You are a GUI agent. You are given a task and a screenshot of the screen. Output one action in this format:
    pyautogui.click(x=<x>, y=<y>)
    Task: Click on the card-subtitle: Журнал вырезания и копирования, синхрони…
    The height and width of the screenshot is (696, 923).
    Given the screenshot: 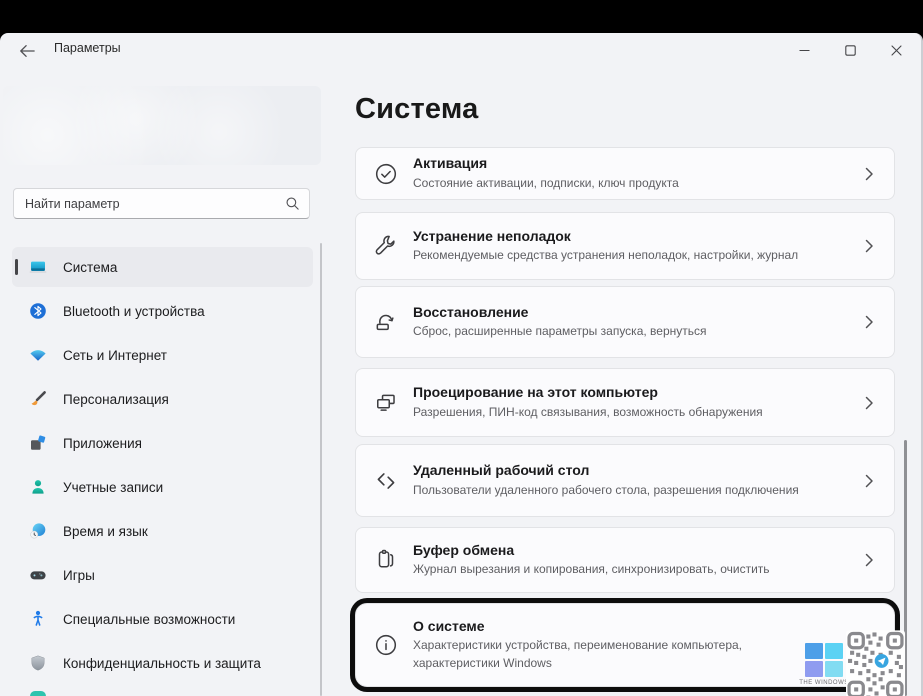 What is the action you would take?
    pyautogui.click(x=591, y=569)
    